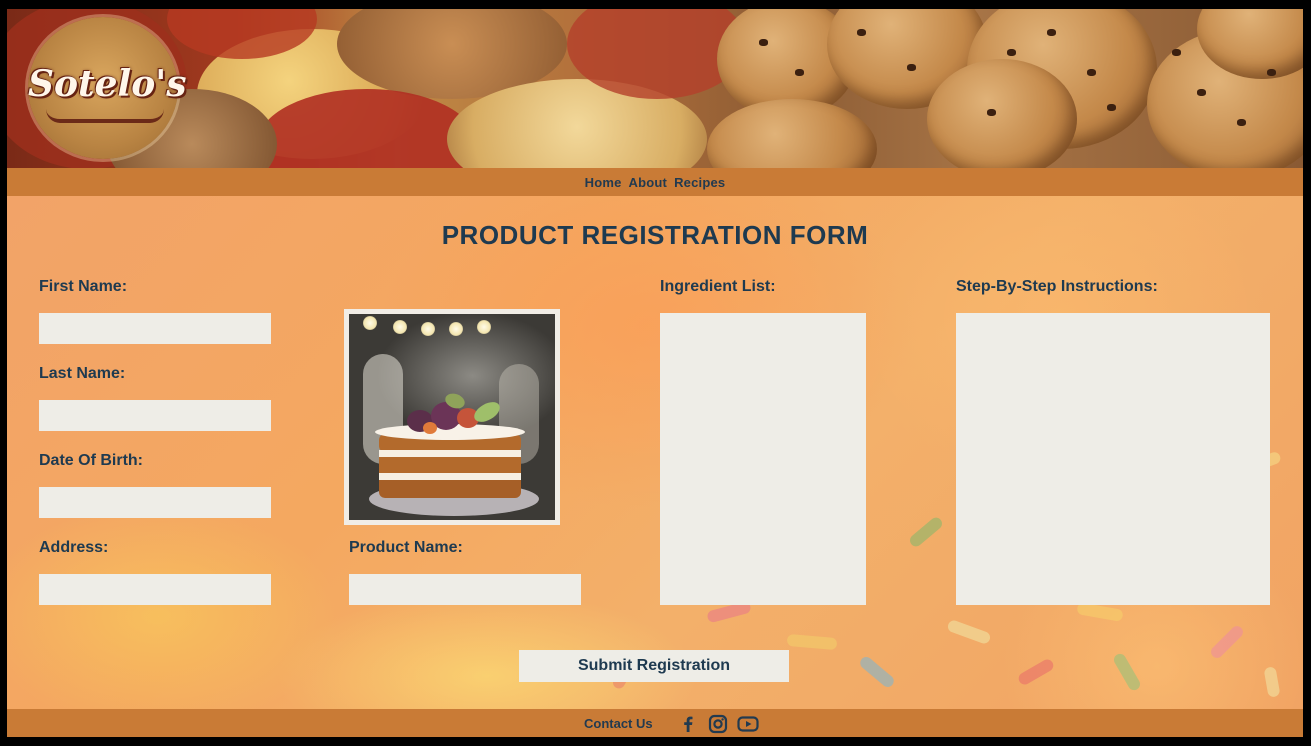 The width and height of the screenshot is (1311, 746). I want to click on ingredient-list-label: Ingredient List:, so click(718, 286).